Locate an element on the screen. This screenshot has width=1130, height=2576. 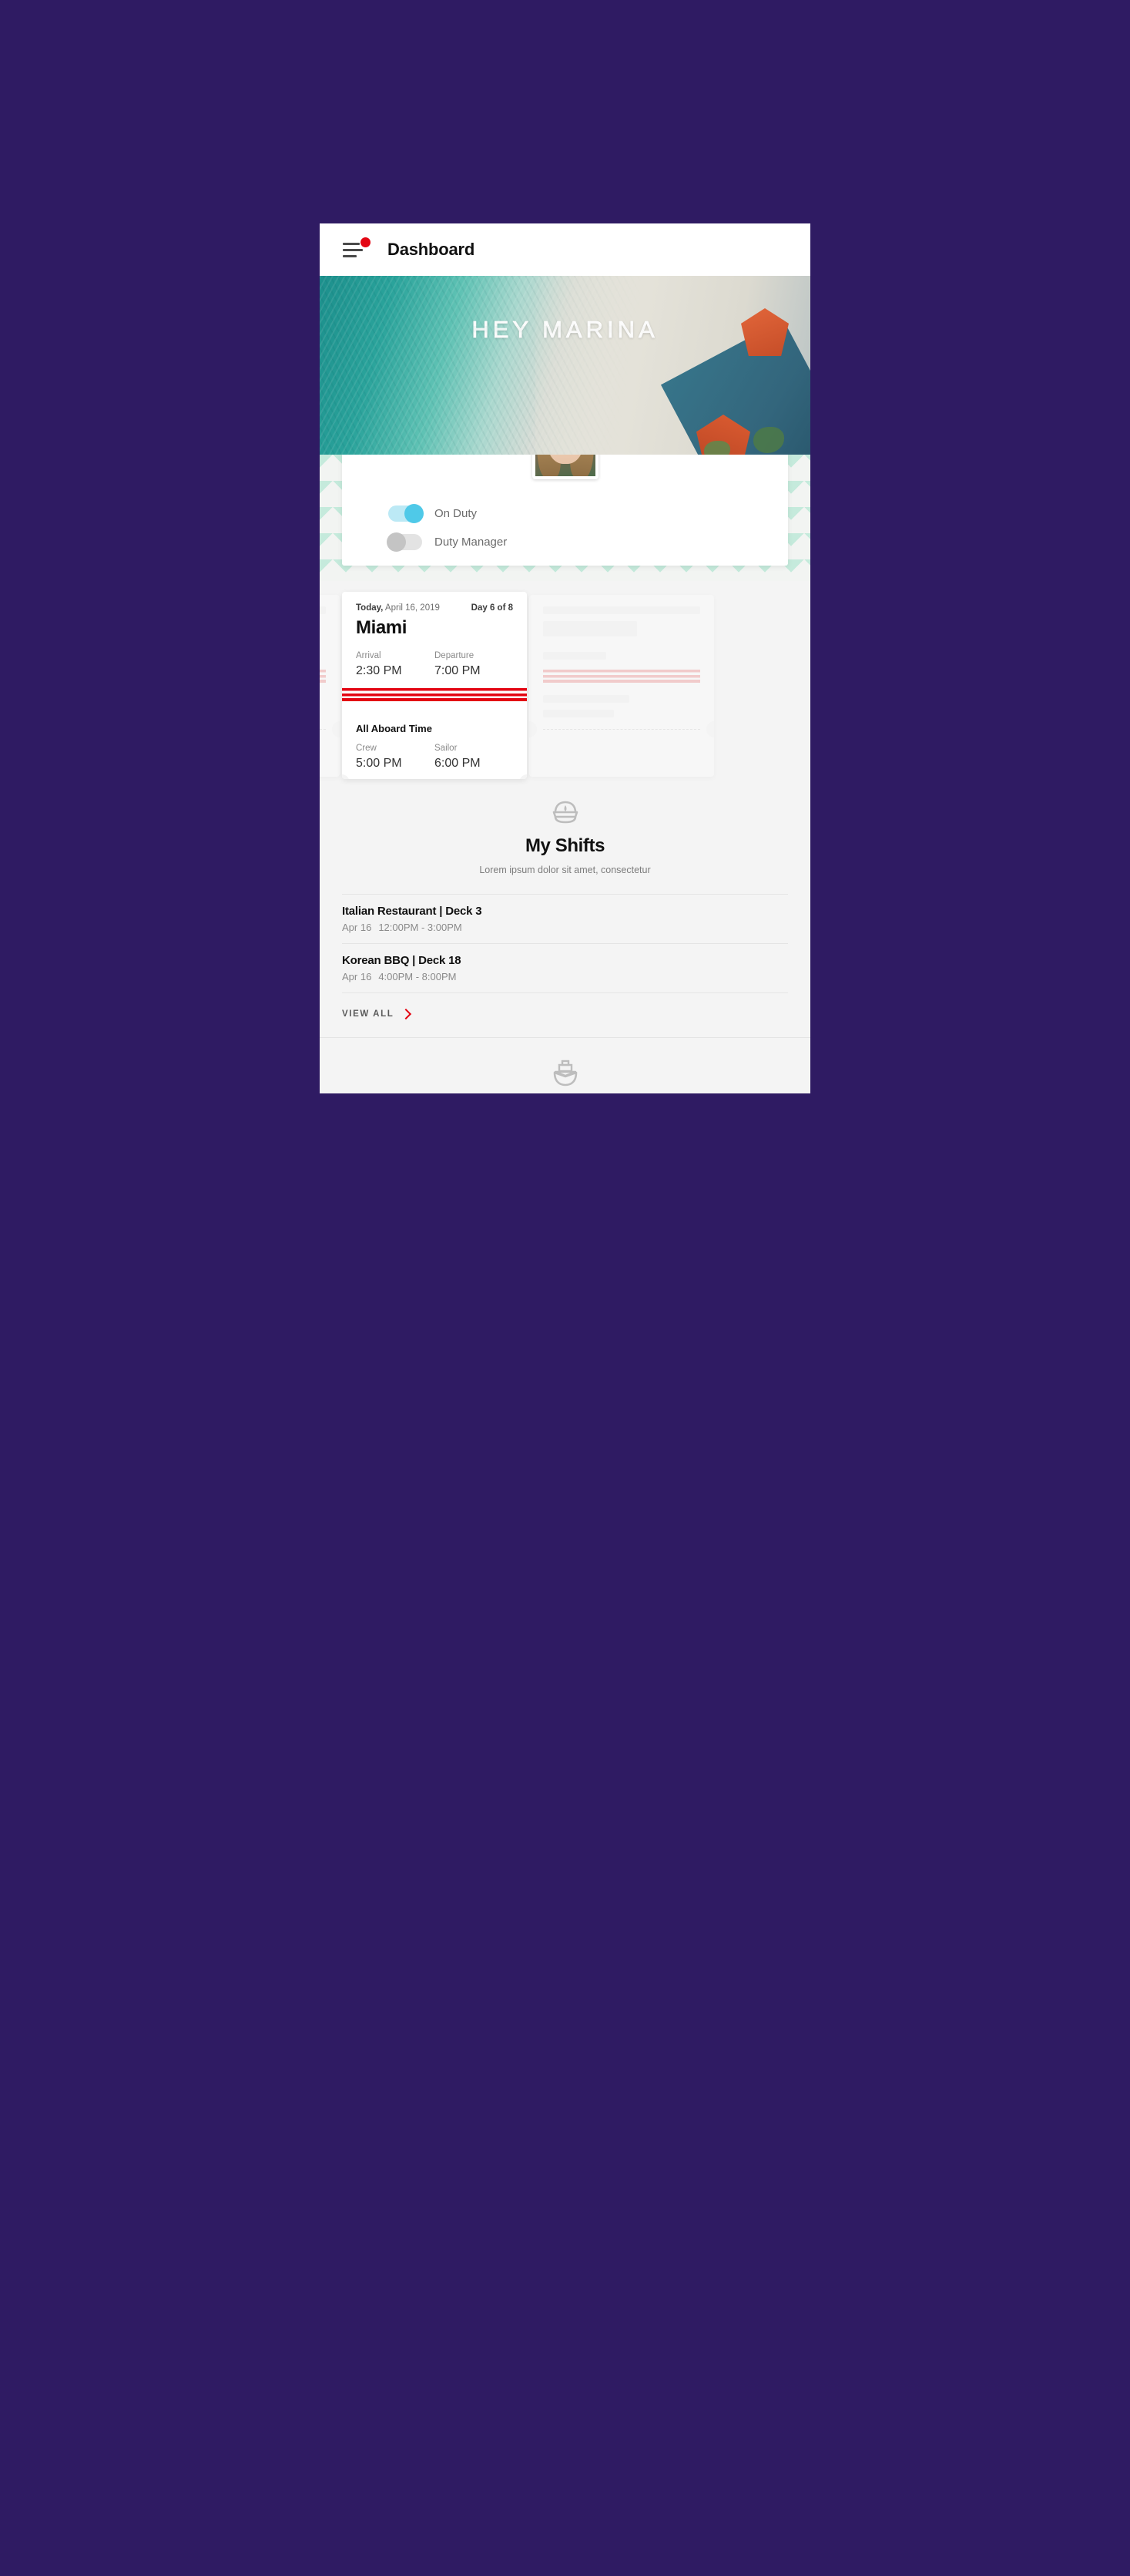
profile-card: On Duty Duty Manager is located at coordinates (565, 510).